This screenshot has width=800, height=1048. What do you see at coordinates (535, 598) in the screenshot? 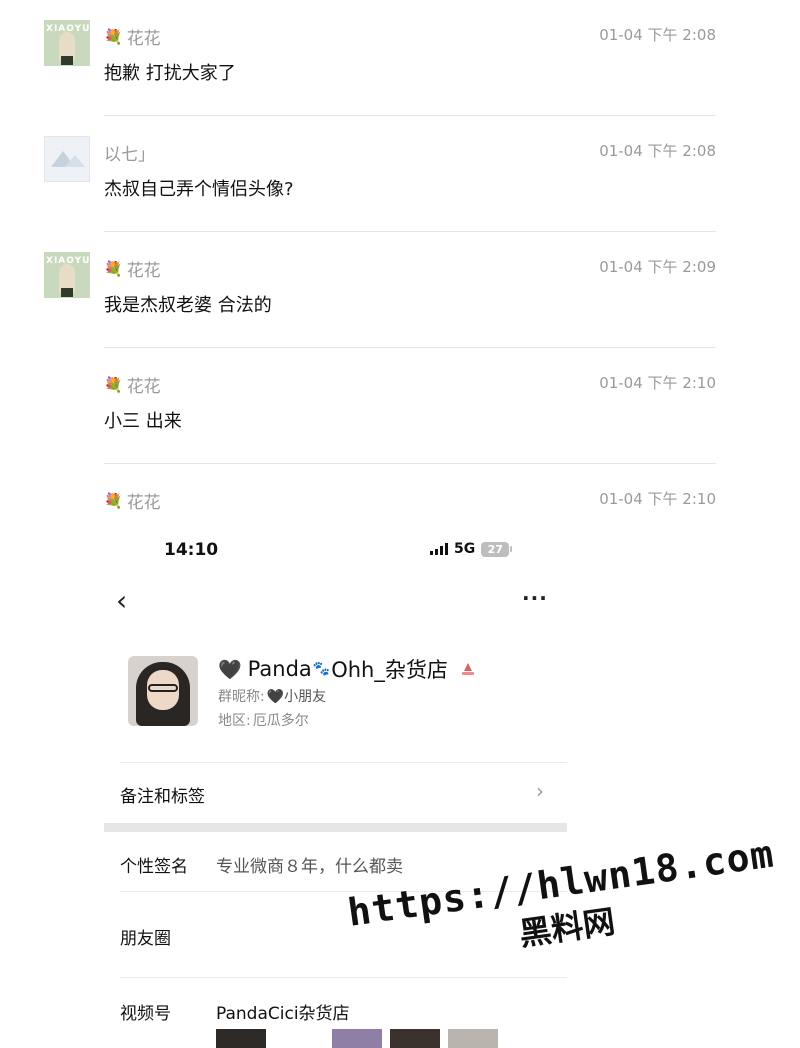
I see `more-options-icon: ···` at bounding box center [535, 598].